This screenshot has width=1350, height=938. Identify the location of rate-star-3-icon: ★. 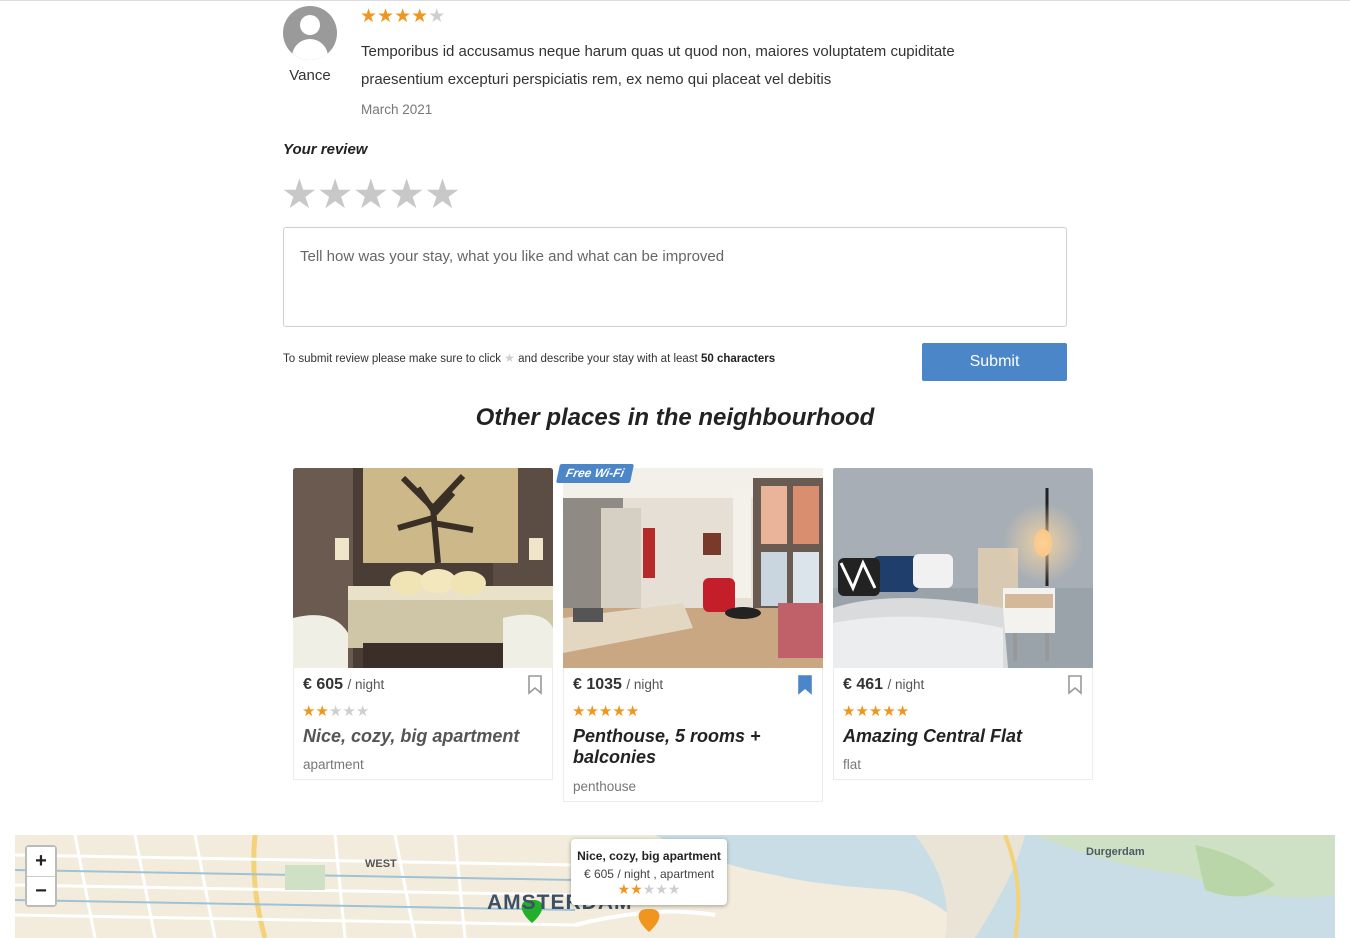
(371, 194).